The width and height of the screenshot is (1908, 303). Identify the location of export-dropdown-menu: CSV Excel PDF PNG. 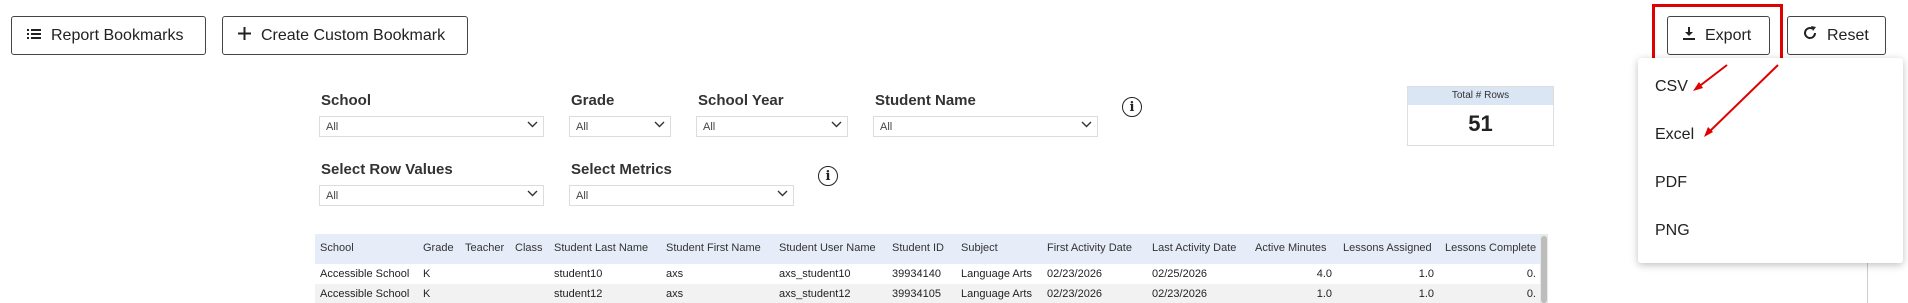
(1770, 160).